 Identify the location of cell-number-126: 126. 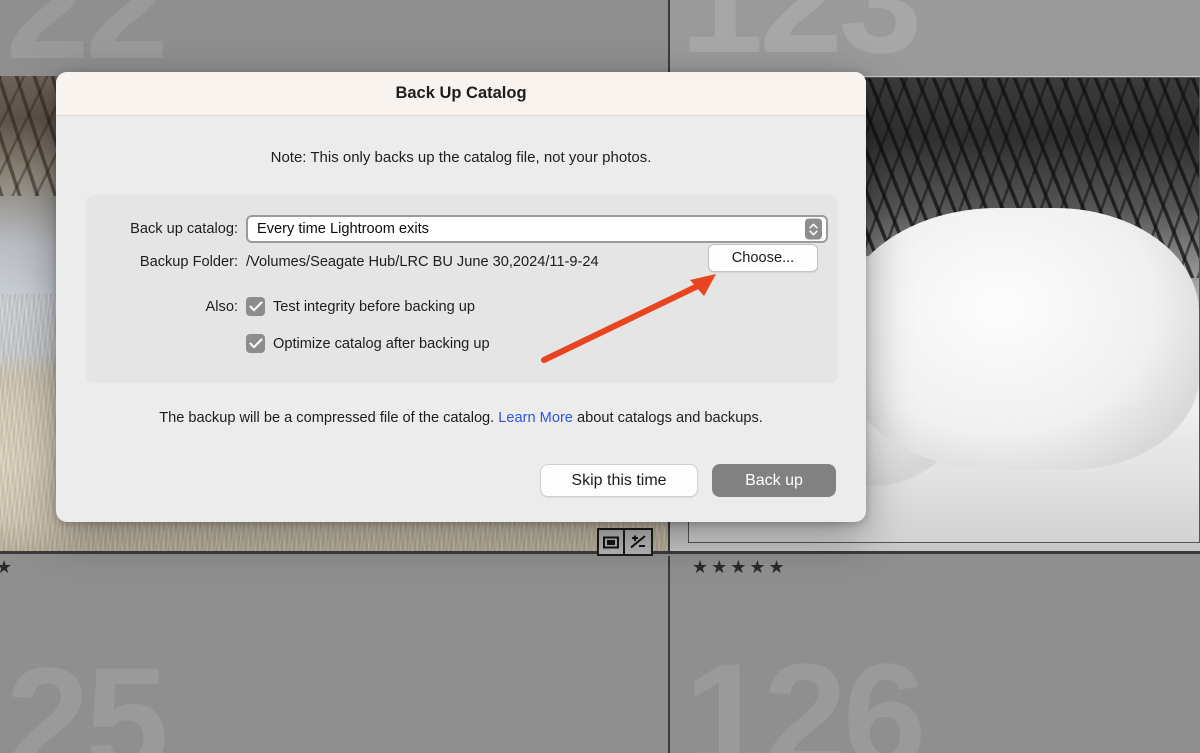
(805, 692).